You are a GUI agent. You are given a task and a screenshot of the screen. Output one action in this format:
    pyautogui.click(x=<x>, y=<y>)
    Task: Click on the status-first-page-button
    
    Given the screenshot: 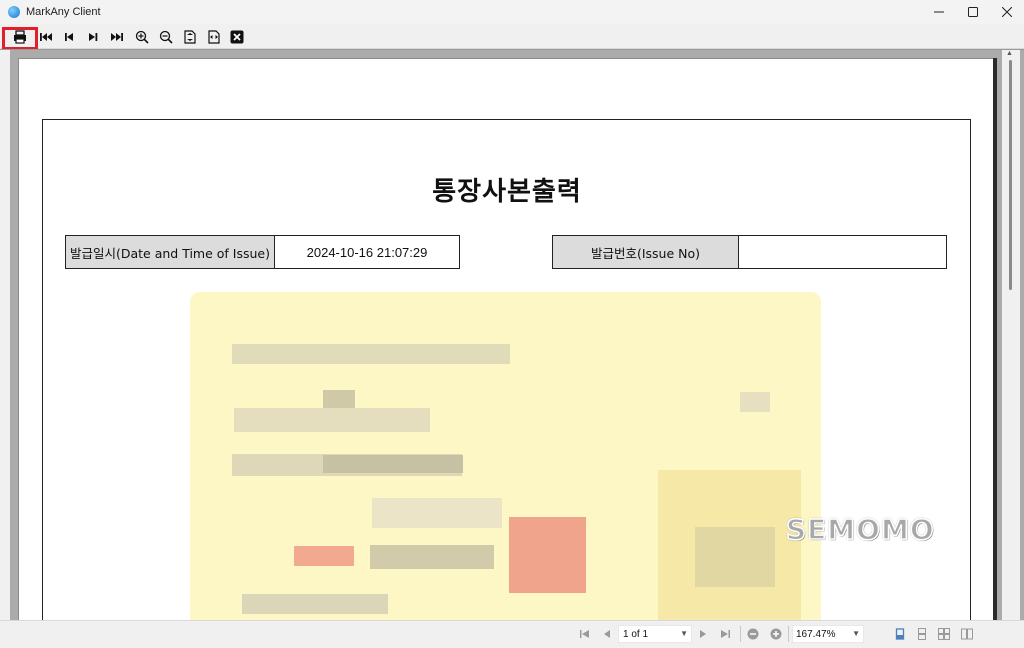 What is the action you would take?
    pyautogui.click(x=585, y=634)
    